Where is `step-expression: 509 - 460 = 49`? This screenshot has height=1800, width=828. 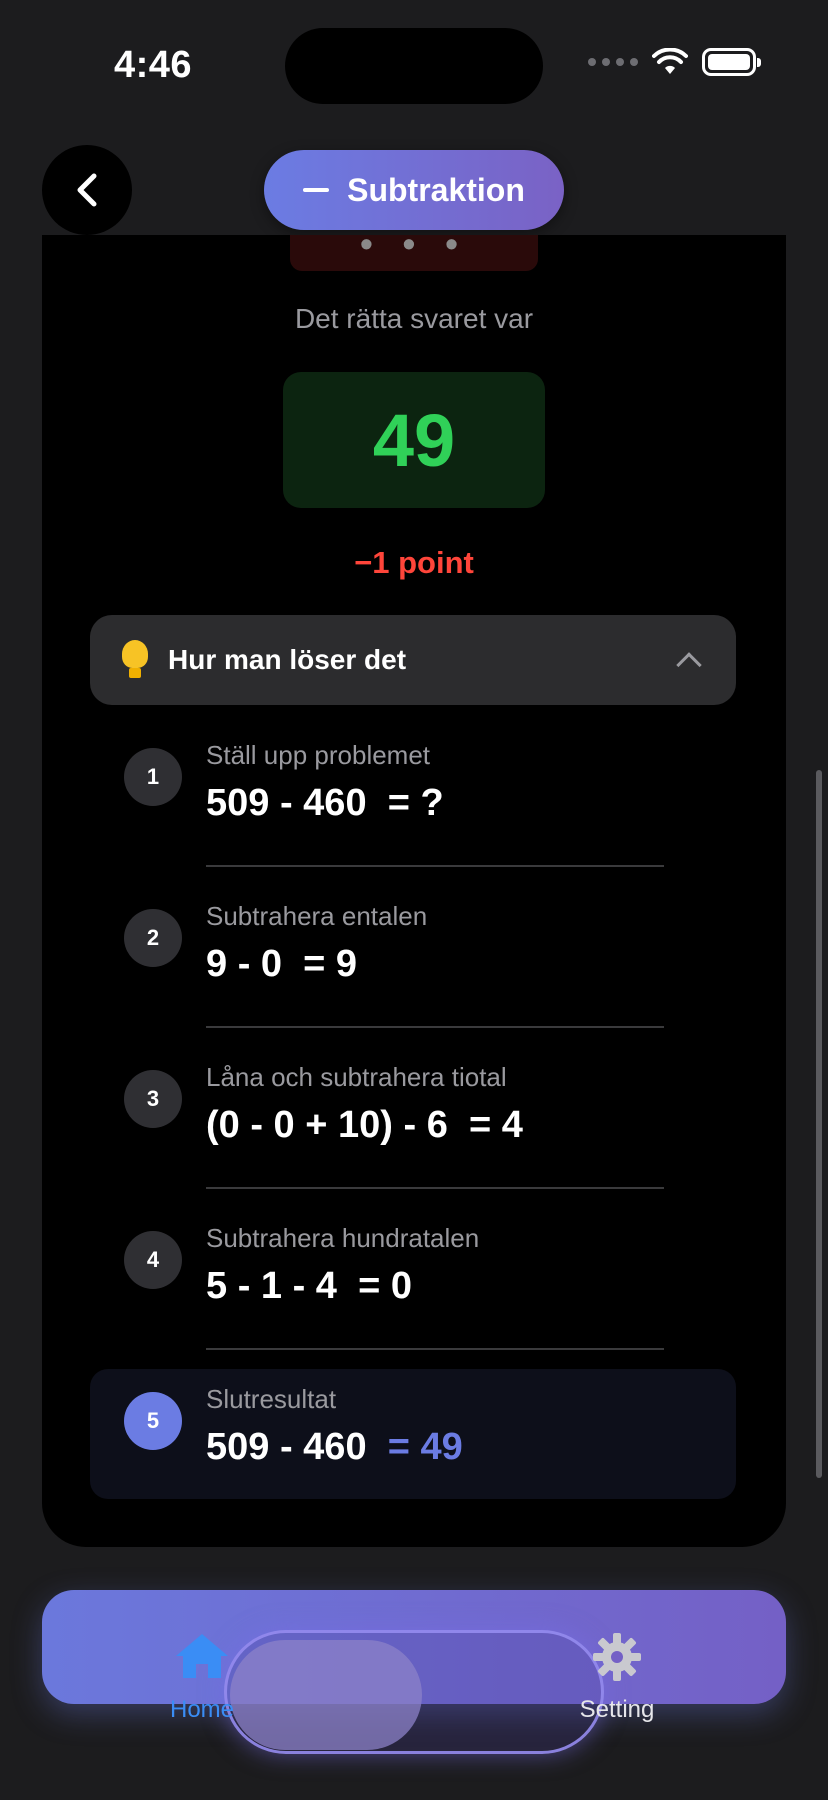
step-expression: 509 - 460 = 49 is located at coordinates (334, 1447).